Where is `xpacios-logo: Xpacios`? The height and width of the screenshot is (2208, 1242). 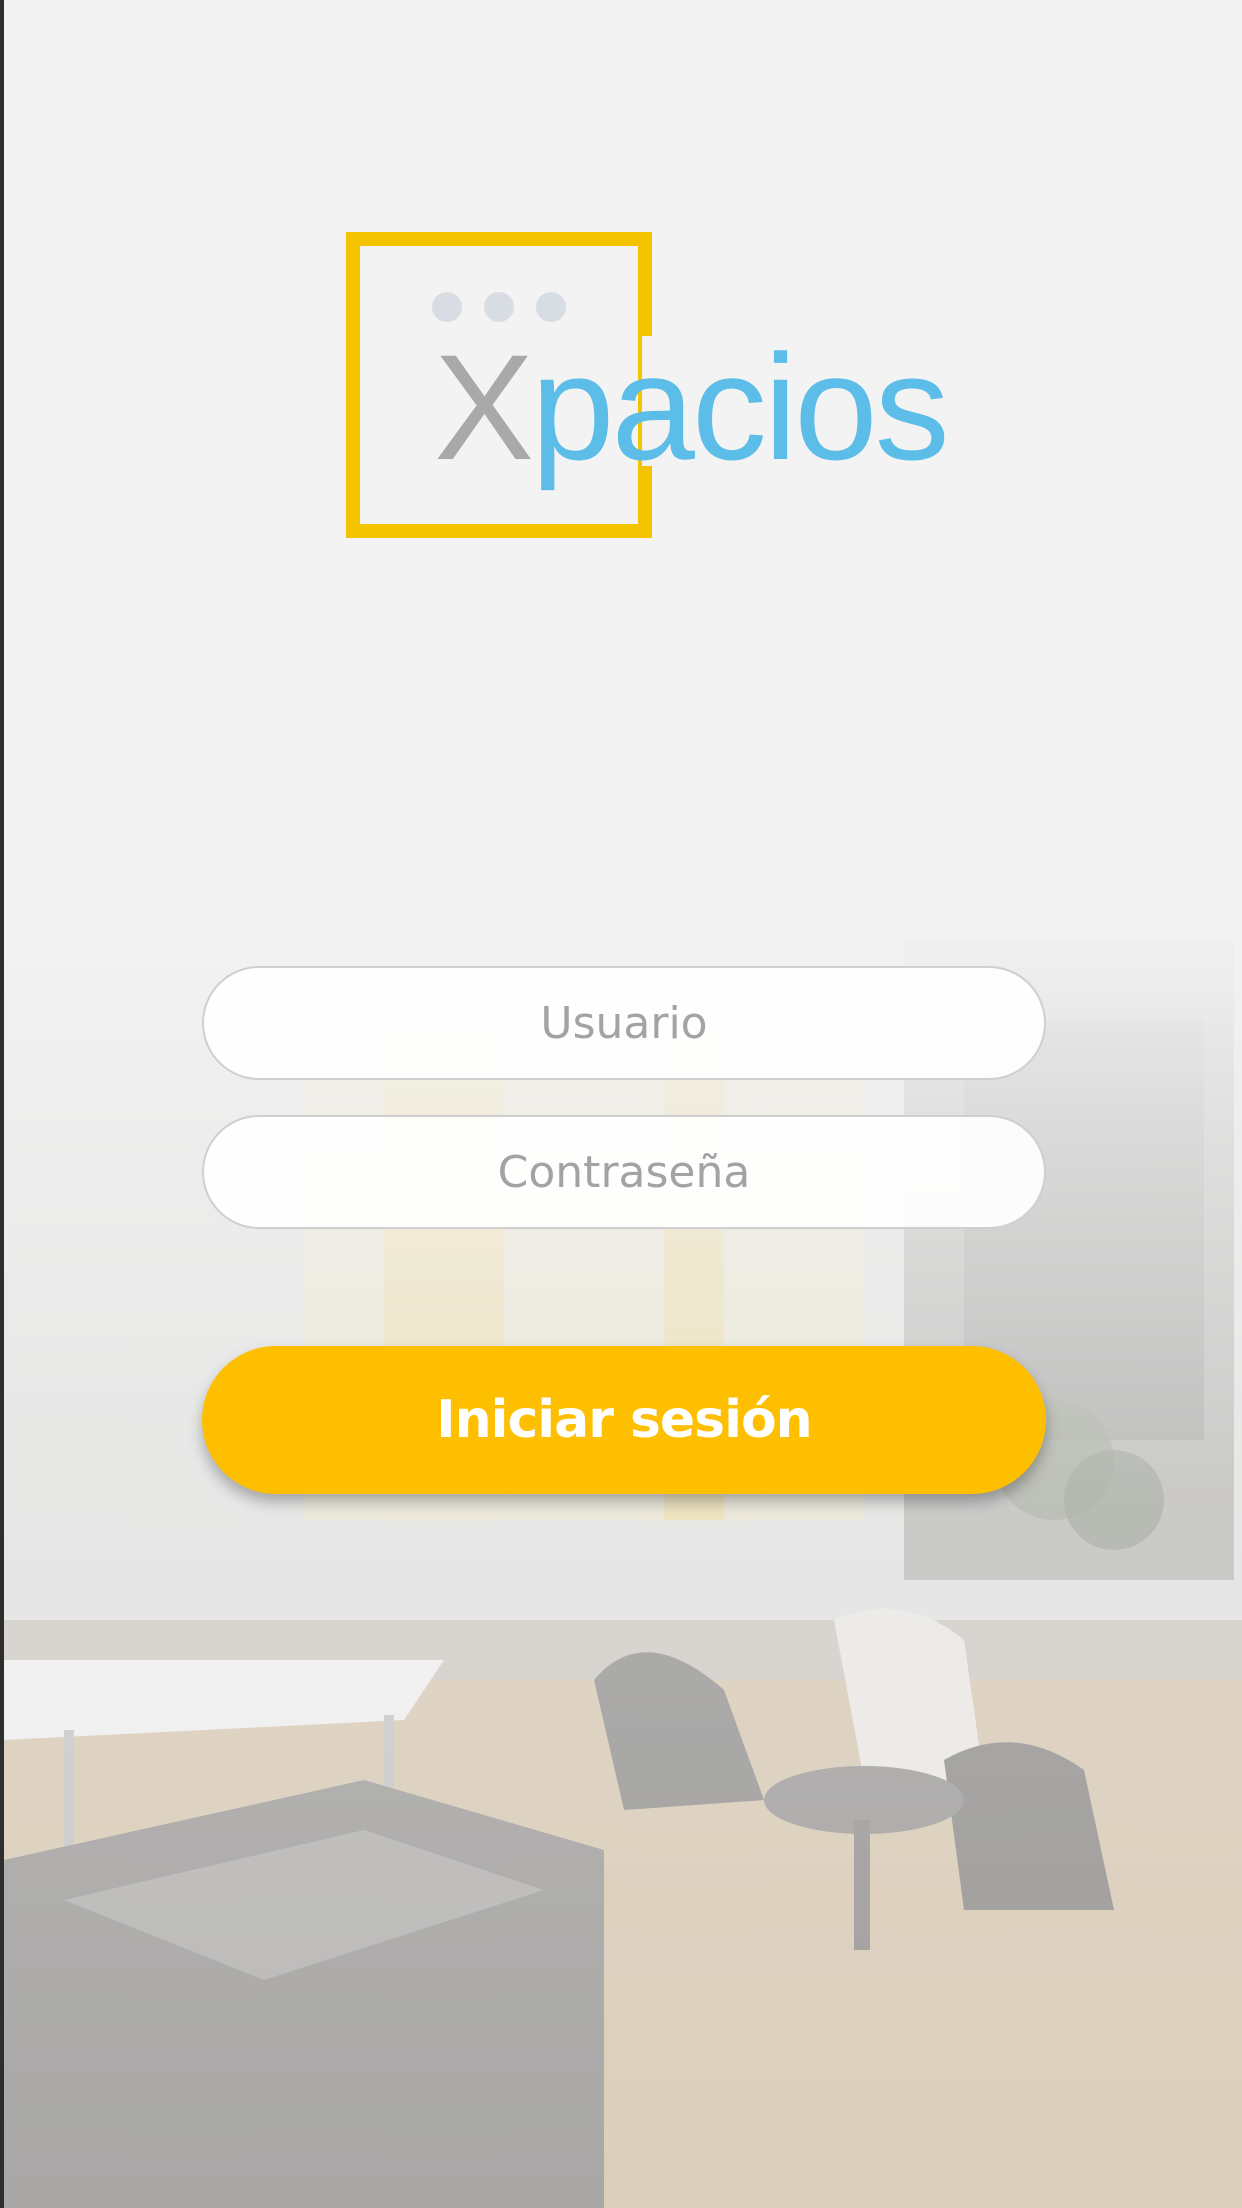
xpacios-logo: Xpacios is located at coordinates (648, 387).